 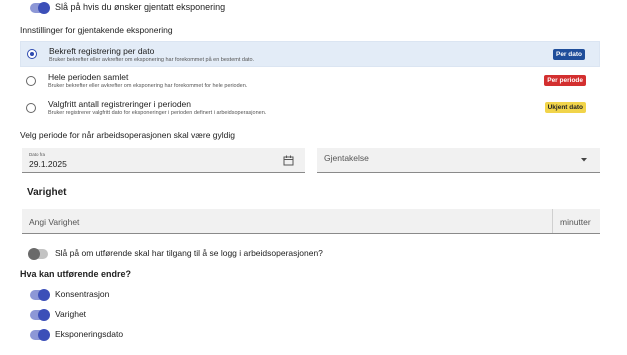 What do you see at coordinates (47, 192) in the screenshot?
I see `duration-heading: Varighet` at bounding box center [47, 192].